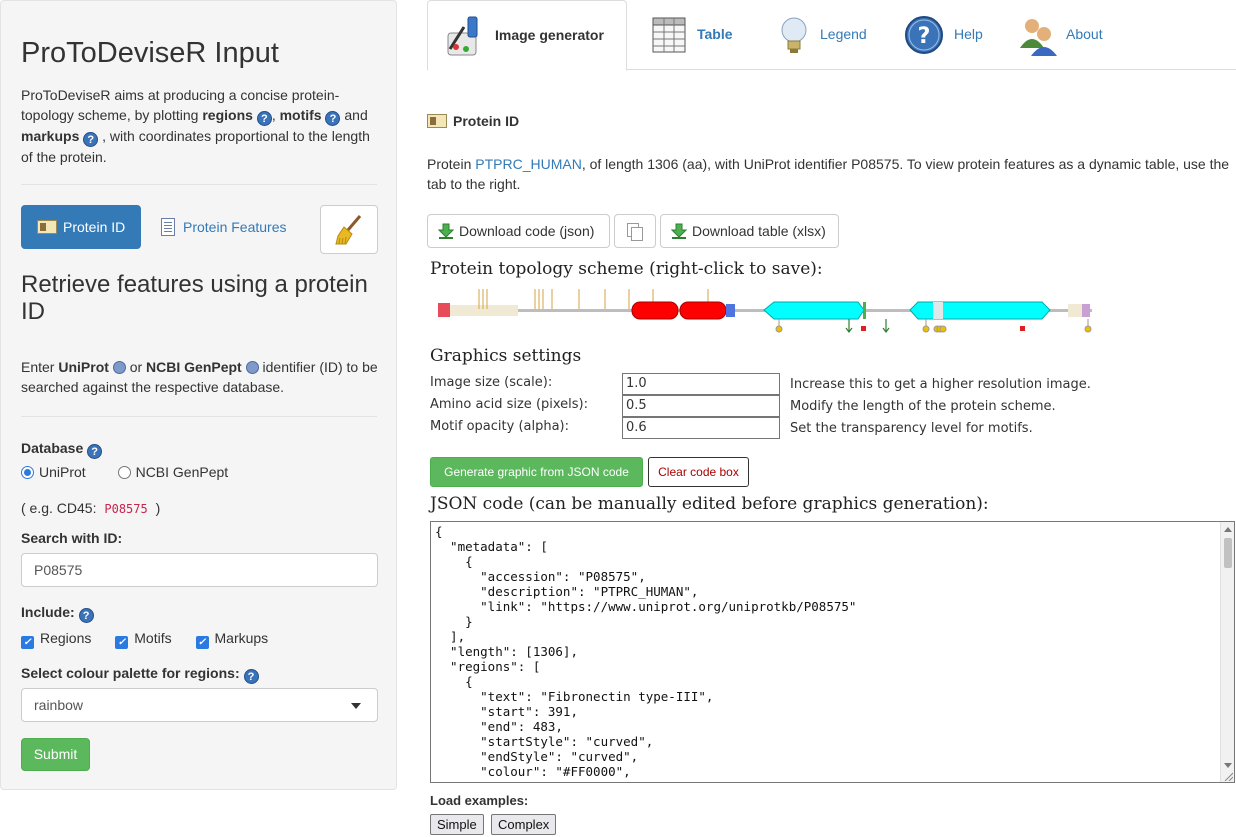 The height and width of the screenshot is (837, 1236). What do you see at coordinates (479, 800) in the screenshot?
I see `load-examples-label: Load examples:` at bounding box center [479, 800].